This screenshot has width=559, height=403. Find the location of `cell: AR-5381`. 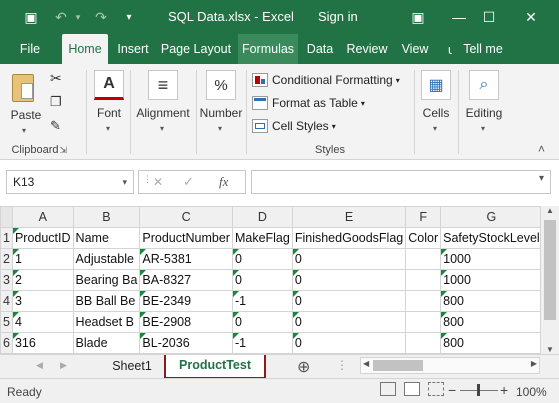

cell: AR-5381 is located at coordinates (186, 259).